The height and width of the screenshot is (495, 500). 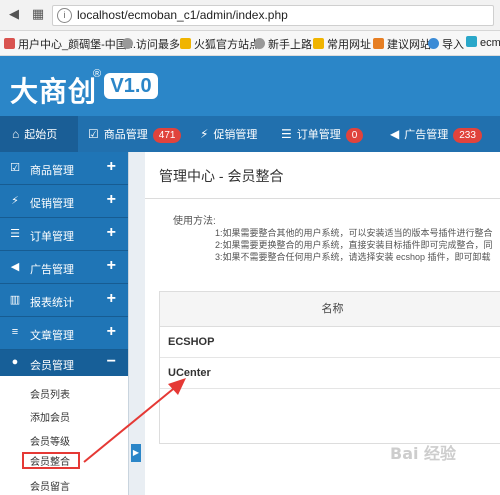 I want to click on sidebar-item-orders: ☰ 订单管理 +, so click(x=64, y=234).